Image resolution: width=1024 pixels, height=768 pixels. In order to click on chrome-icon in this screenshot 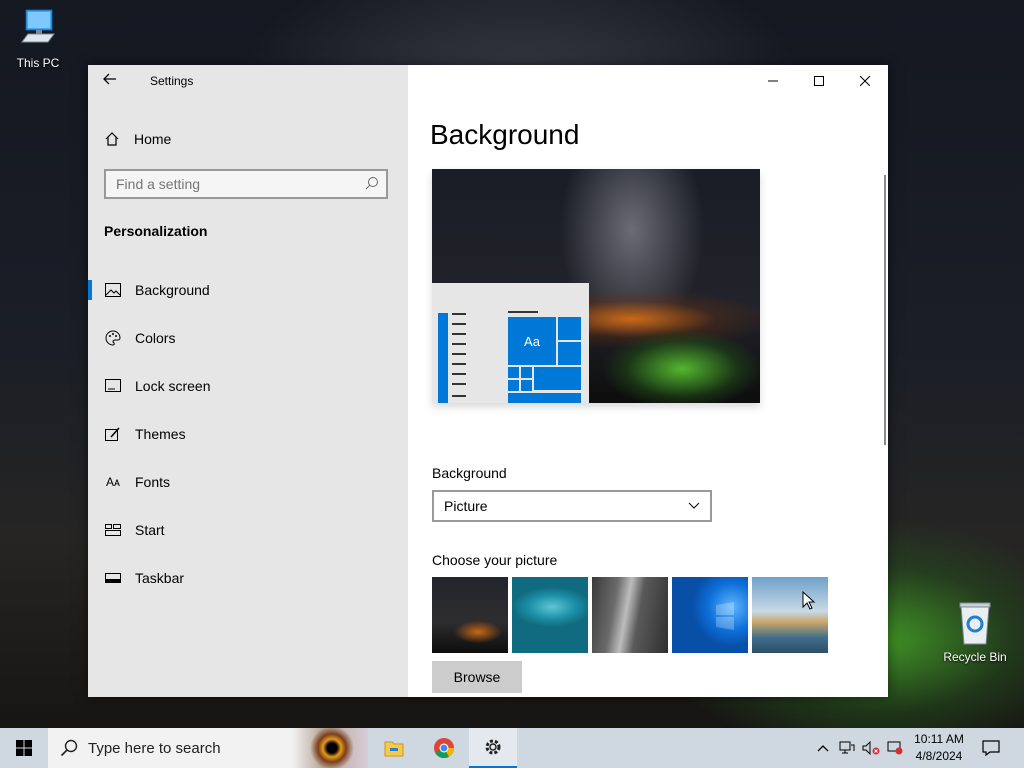, I will do `click(444, 748)`.